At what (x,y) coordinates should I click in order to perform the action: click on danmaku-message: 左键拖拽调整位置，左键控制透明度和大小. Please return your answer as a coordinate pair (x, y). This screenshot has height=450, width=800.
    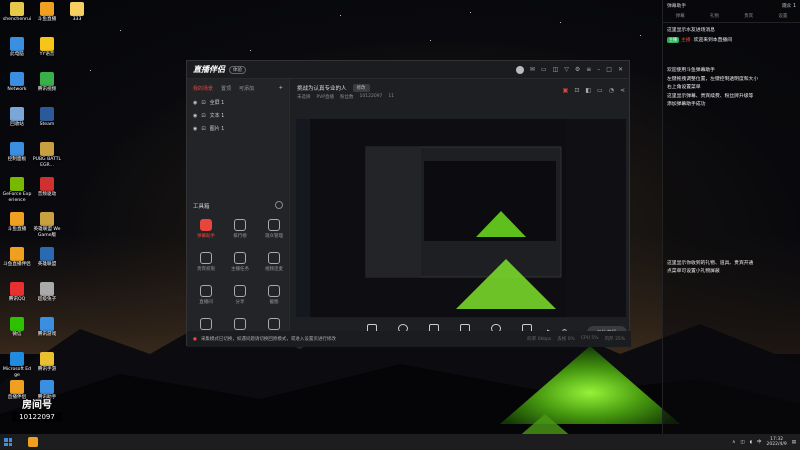
    Looking at the image, I should click on (731, 80).